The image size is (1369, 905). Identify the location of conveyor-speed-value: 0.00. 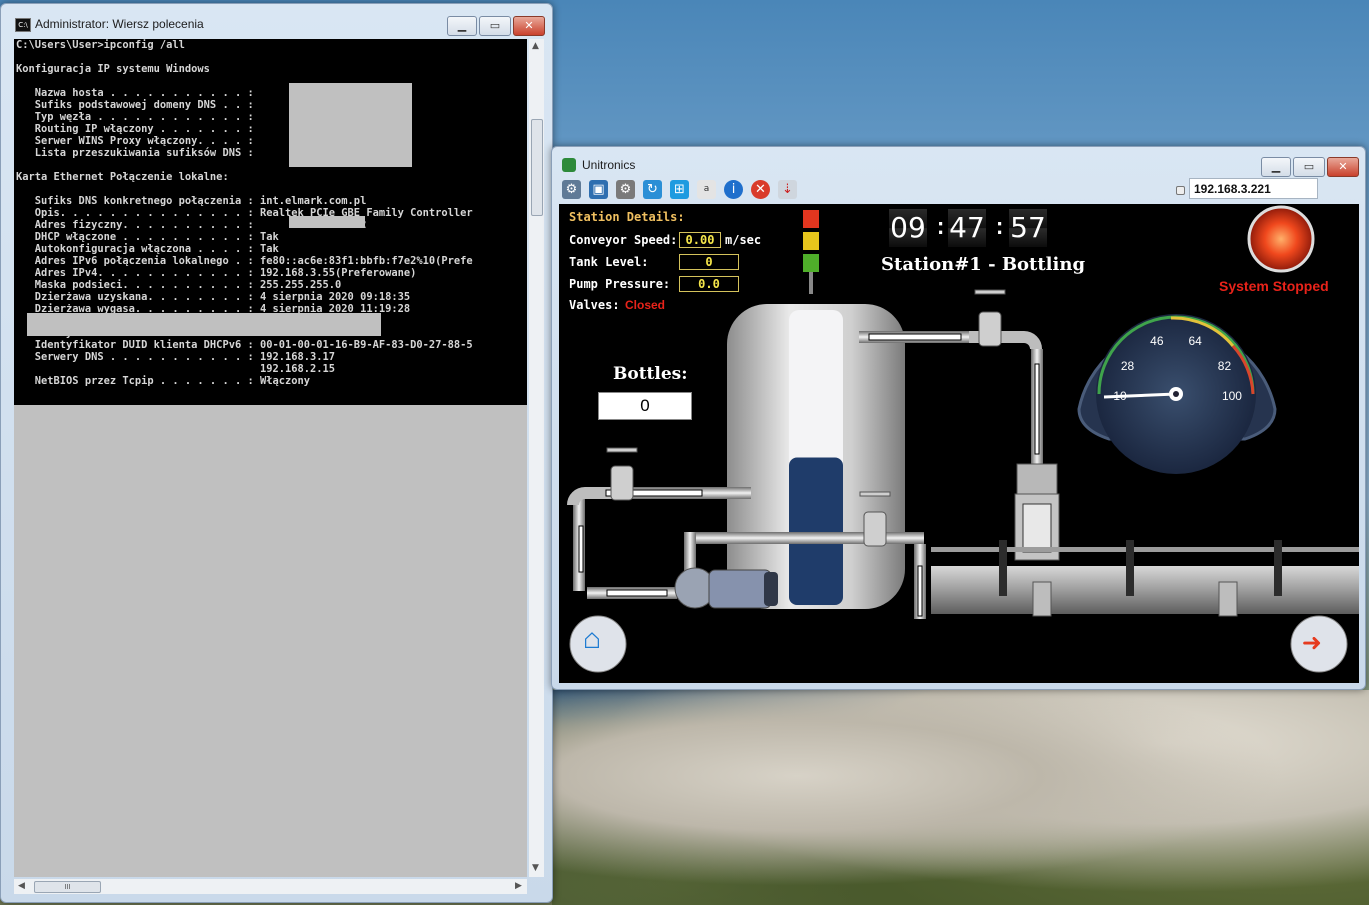
(700, 240).